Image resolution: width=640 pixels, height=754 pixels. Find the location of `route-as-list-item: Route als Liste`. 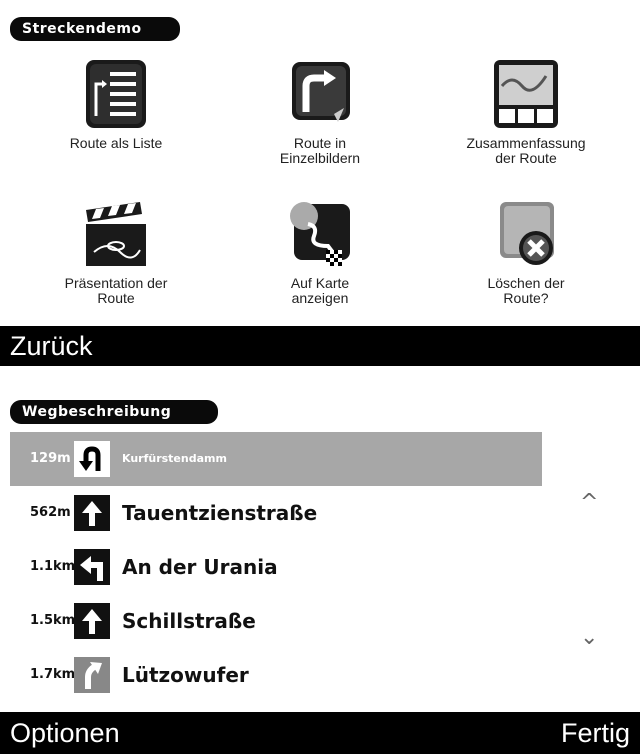

route-as-list-item: Route als Liste is located at coordinates (116, 103).